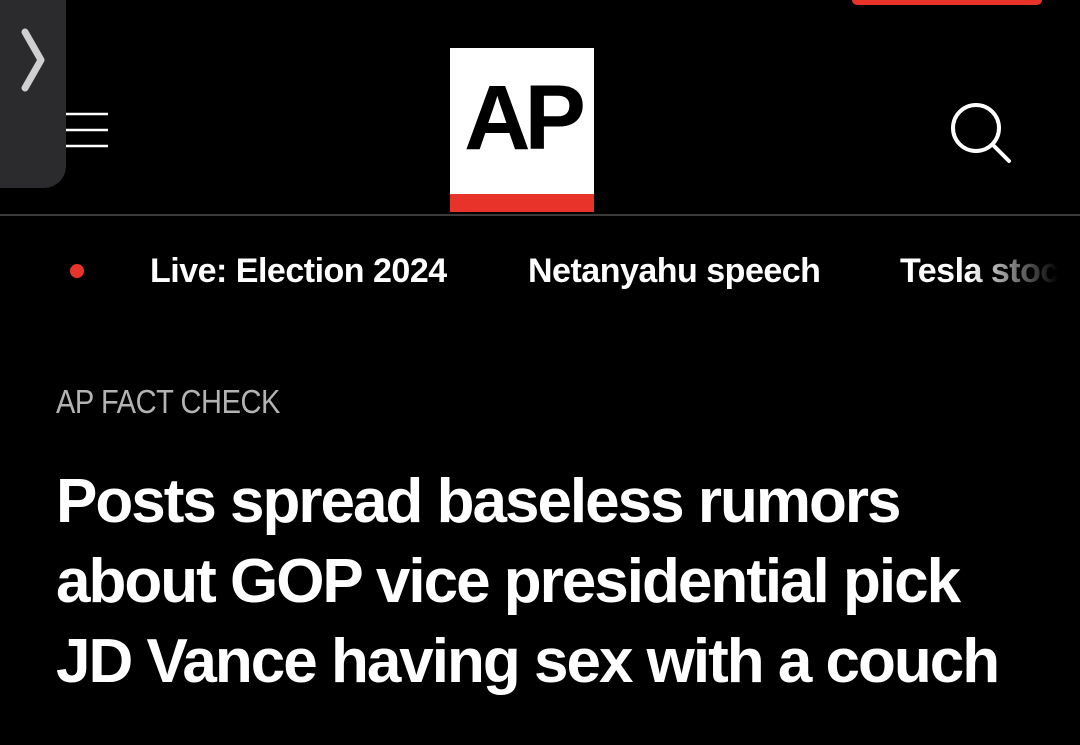 This screenshot has height=745, width=1080. Describe the element at coordinates (478, 501) in the screenshot. I see `headline-line: Posts spread baseless rumors` at that location.